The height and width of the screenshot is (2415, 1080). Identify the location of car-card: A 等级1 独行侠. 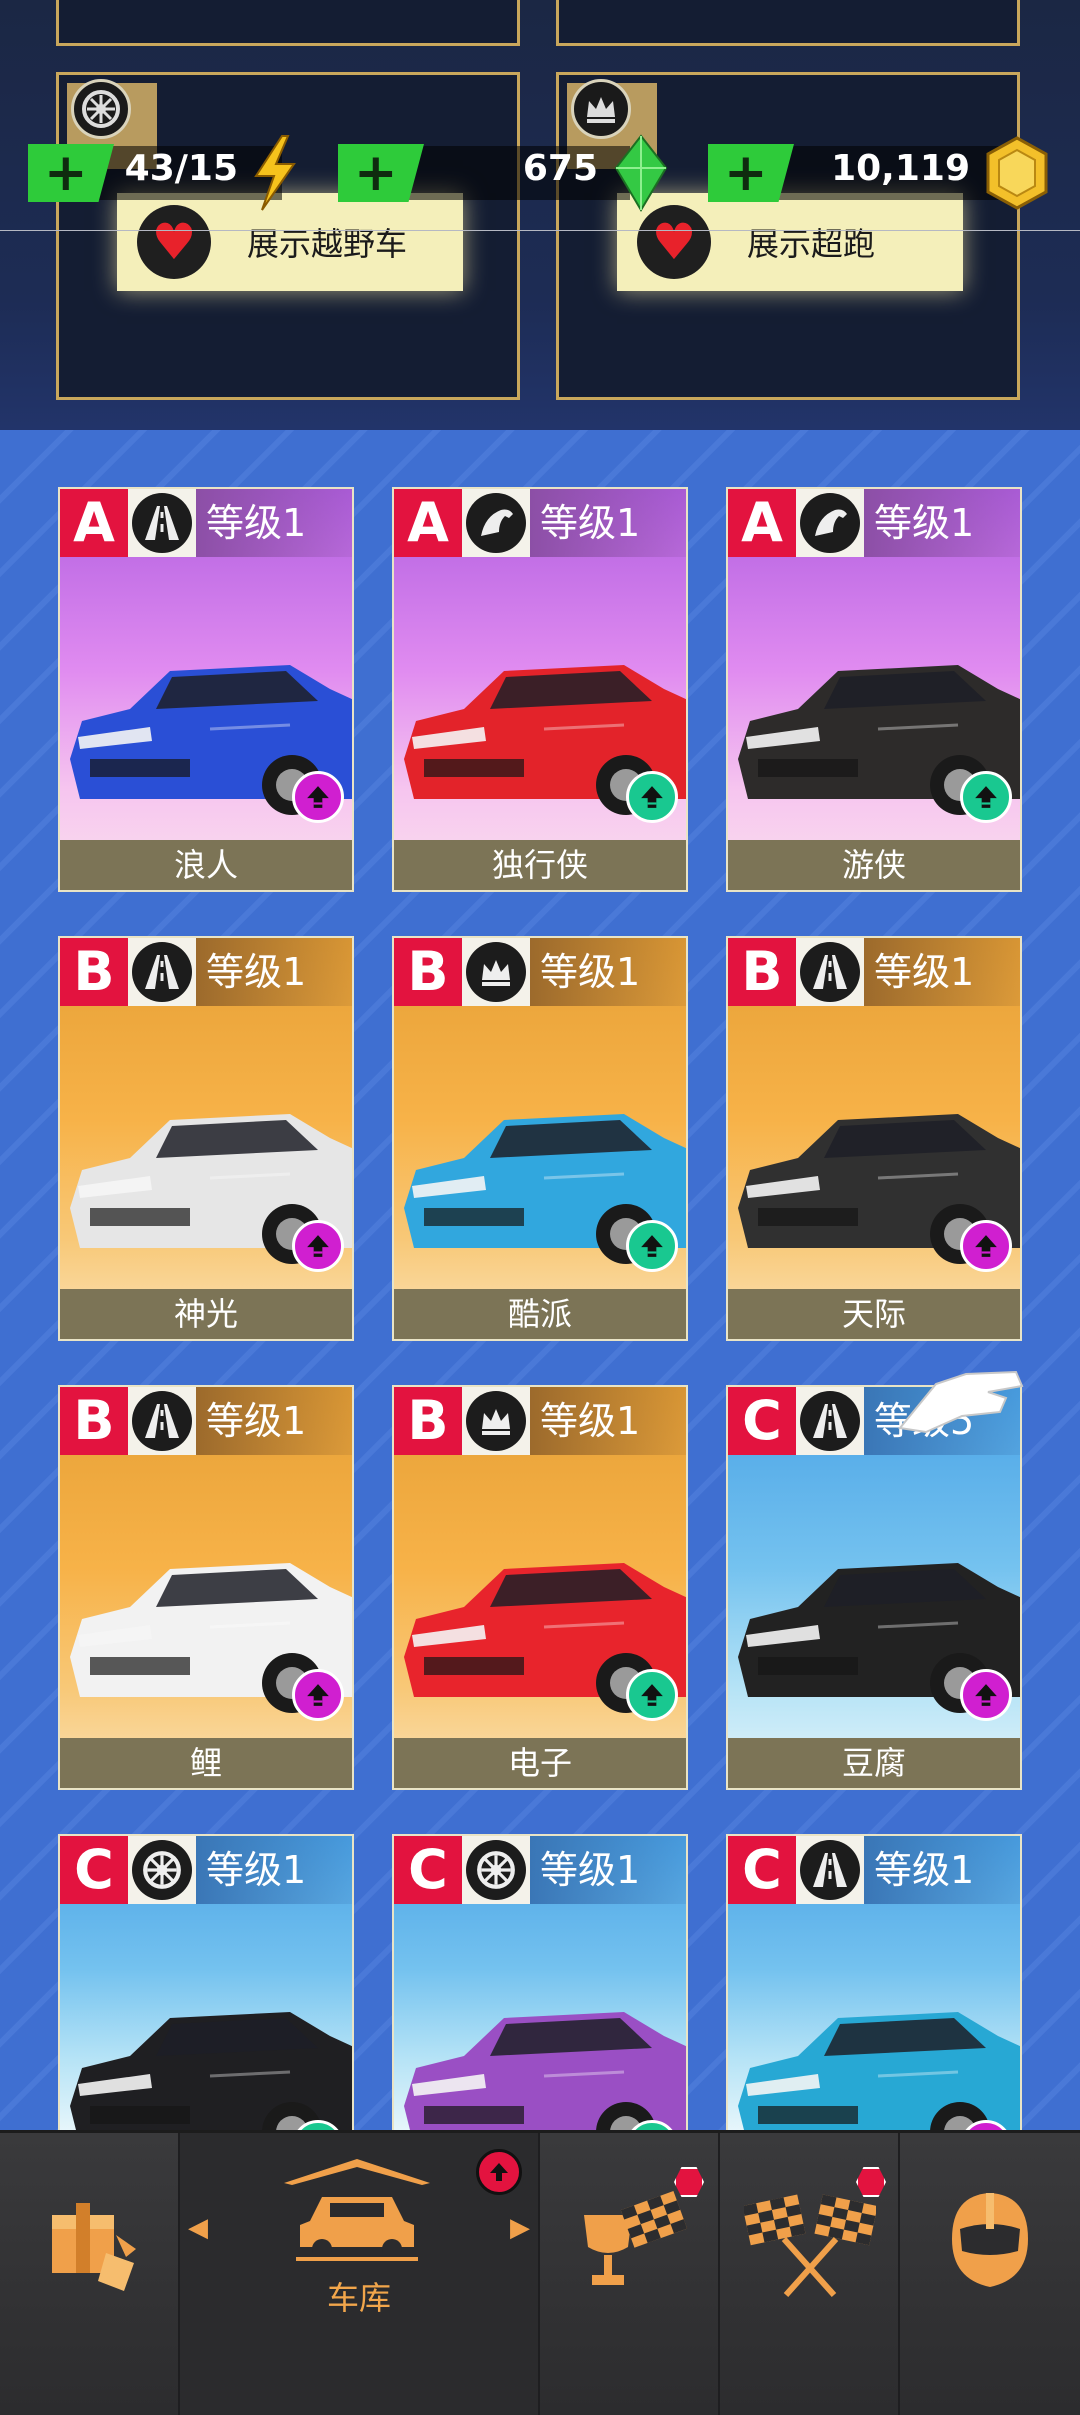
(540, 689).